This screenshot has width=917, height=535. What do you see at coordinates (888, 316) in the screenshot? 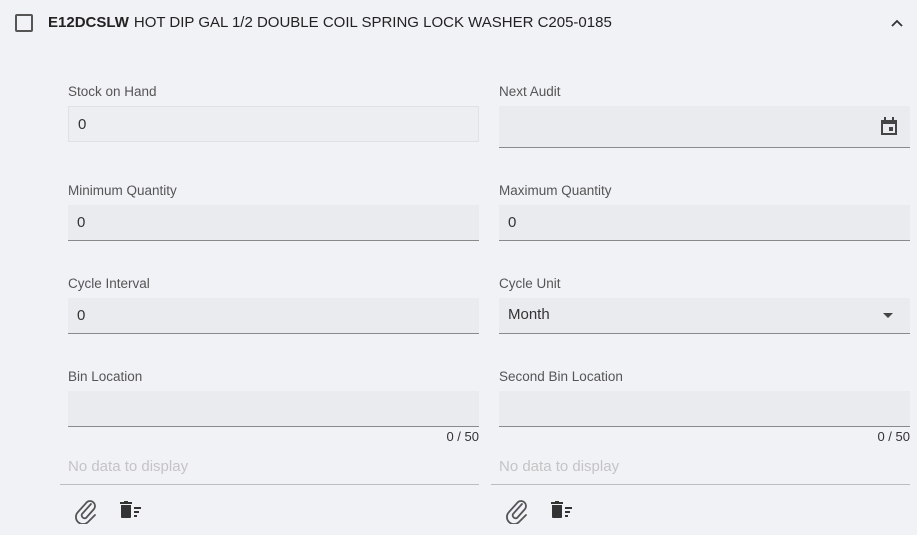
I see `caret-down-icon` at bounding box center [888, 316].